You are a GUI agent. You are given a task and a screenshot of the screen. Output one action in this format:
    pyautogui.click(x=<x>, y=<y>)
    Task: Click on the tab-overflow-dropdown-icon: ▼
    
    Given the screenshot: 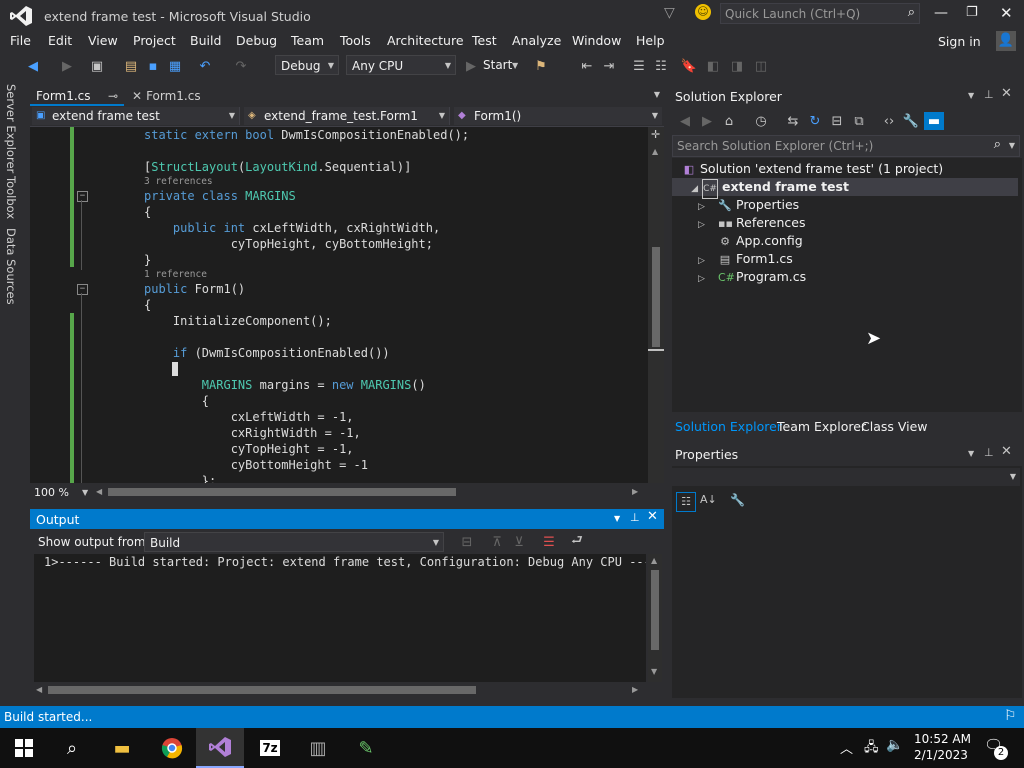 What is the action you would take?
    pyautogui.click(x=657, y=94)
    